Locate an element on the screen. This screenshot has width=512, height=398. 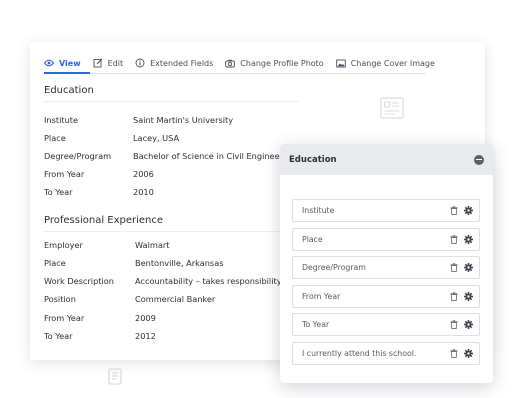
field-label: Degree/Program is located at coordinates (334, 267).